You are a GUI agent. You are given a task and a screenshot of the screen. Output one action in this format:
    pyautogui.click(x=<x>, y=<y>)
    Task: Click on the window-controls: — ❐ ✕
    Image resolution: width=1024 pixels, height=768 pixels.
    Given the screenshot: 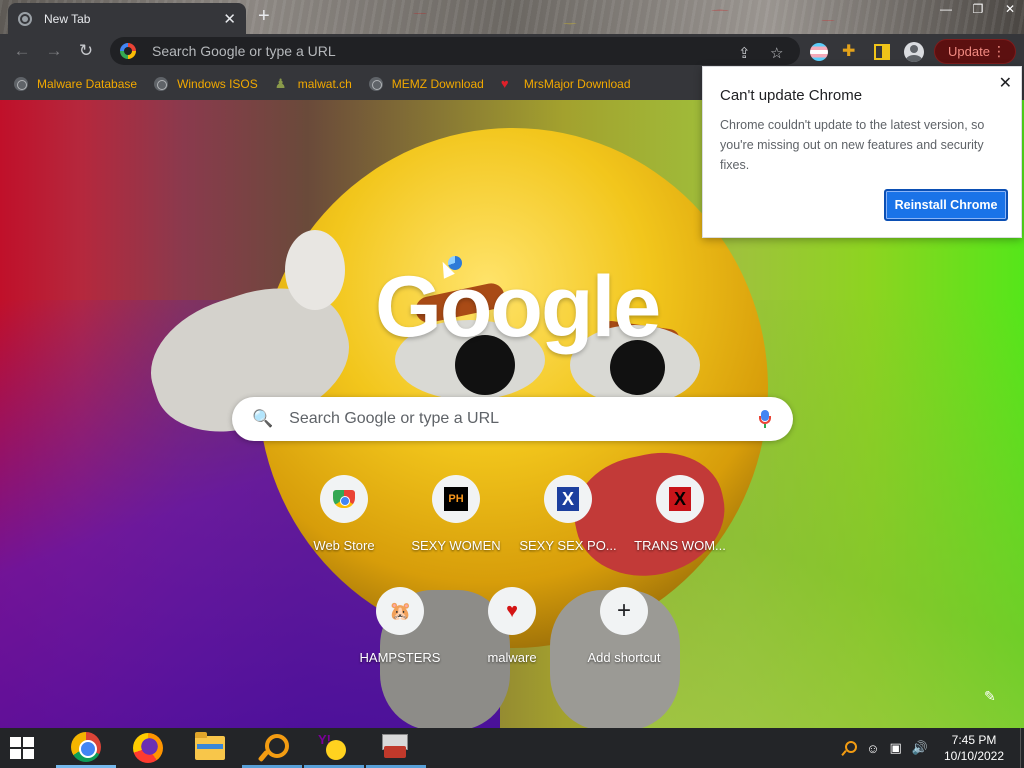 What is the action you would take?
    pyautogui.click(x=978, y=9)
    